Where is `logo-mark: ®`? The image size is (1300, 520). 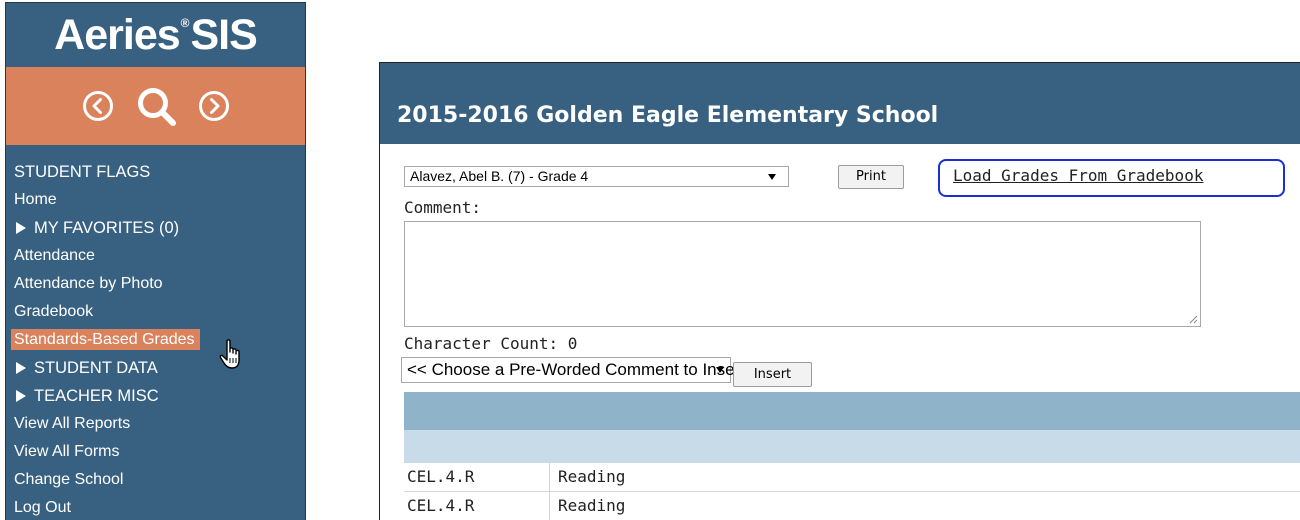
logo-mark: ® is located at coordinates (185, 23).